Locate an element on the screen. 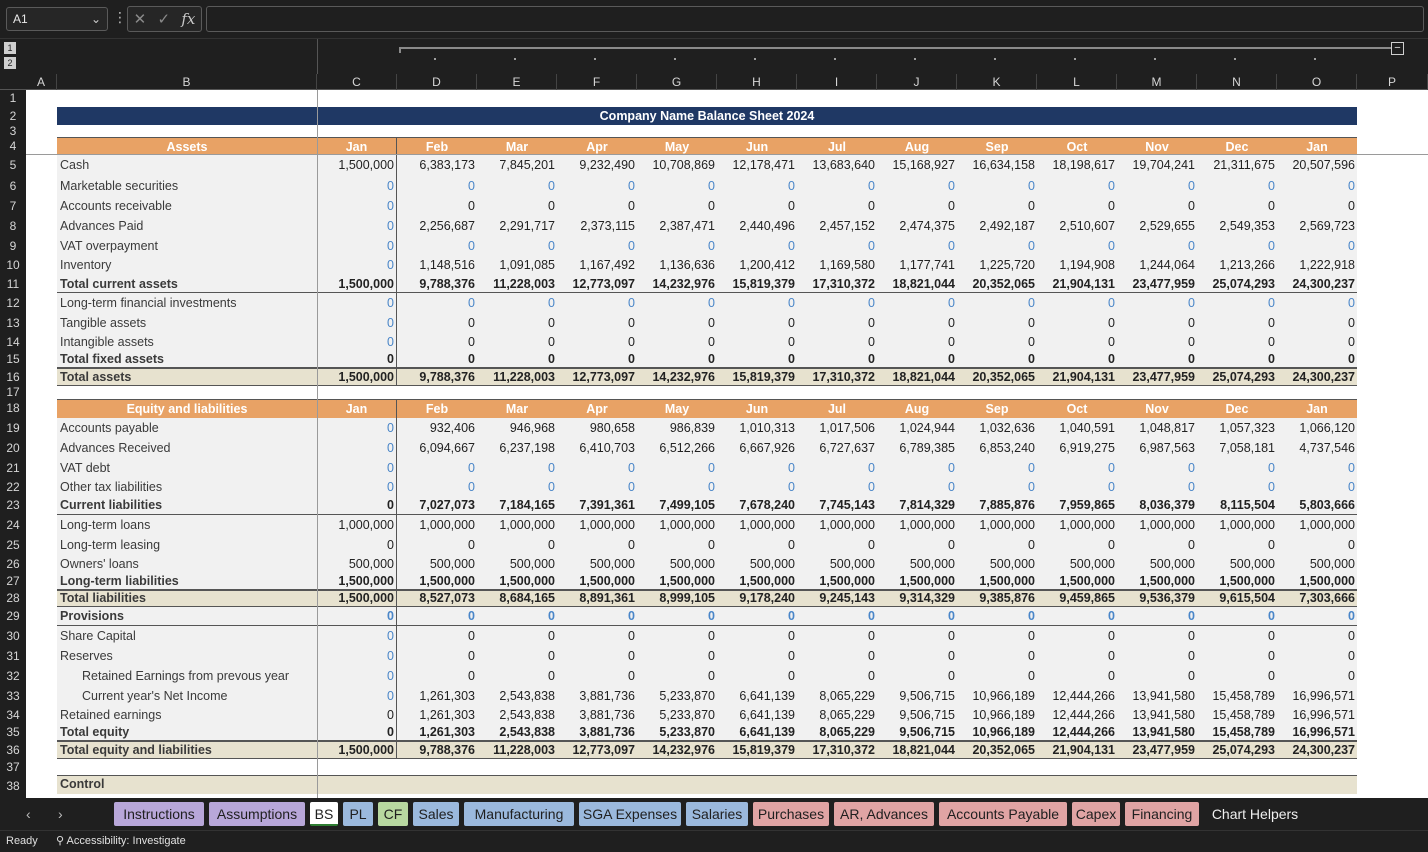 Image resolution: width=1428 pixels, height=852 pixels. value-cell: 8,999,105 is located at coordinates (677, 598).